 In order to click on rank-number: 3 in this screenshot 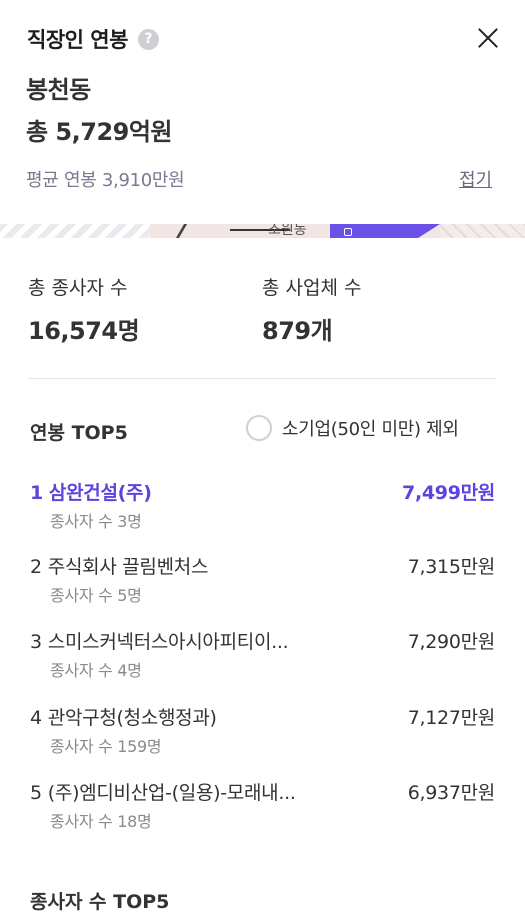, I will do `click(36, 642)`.